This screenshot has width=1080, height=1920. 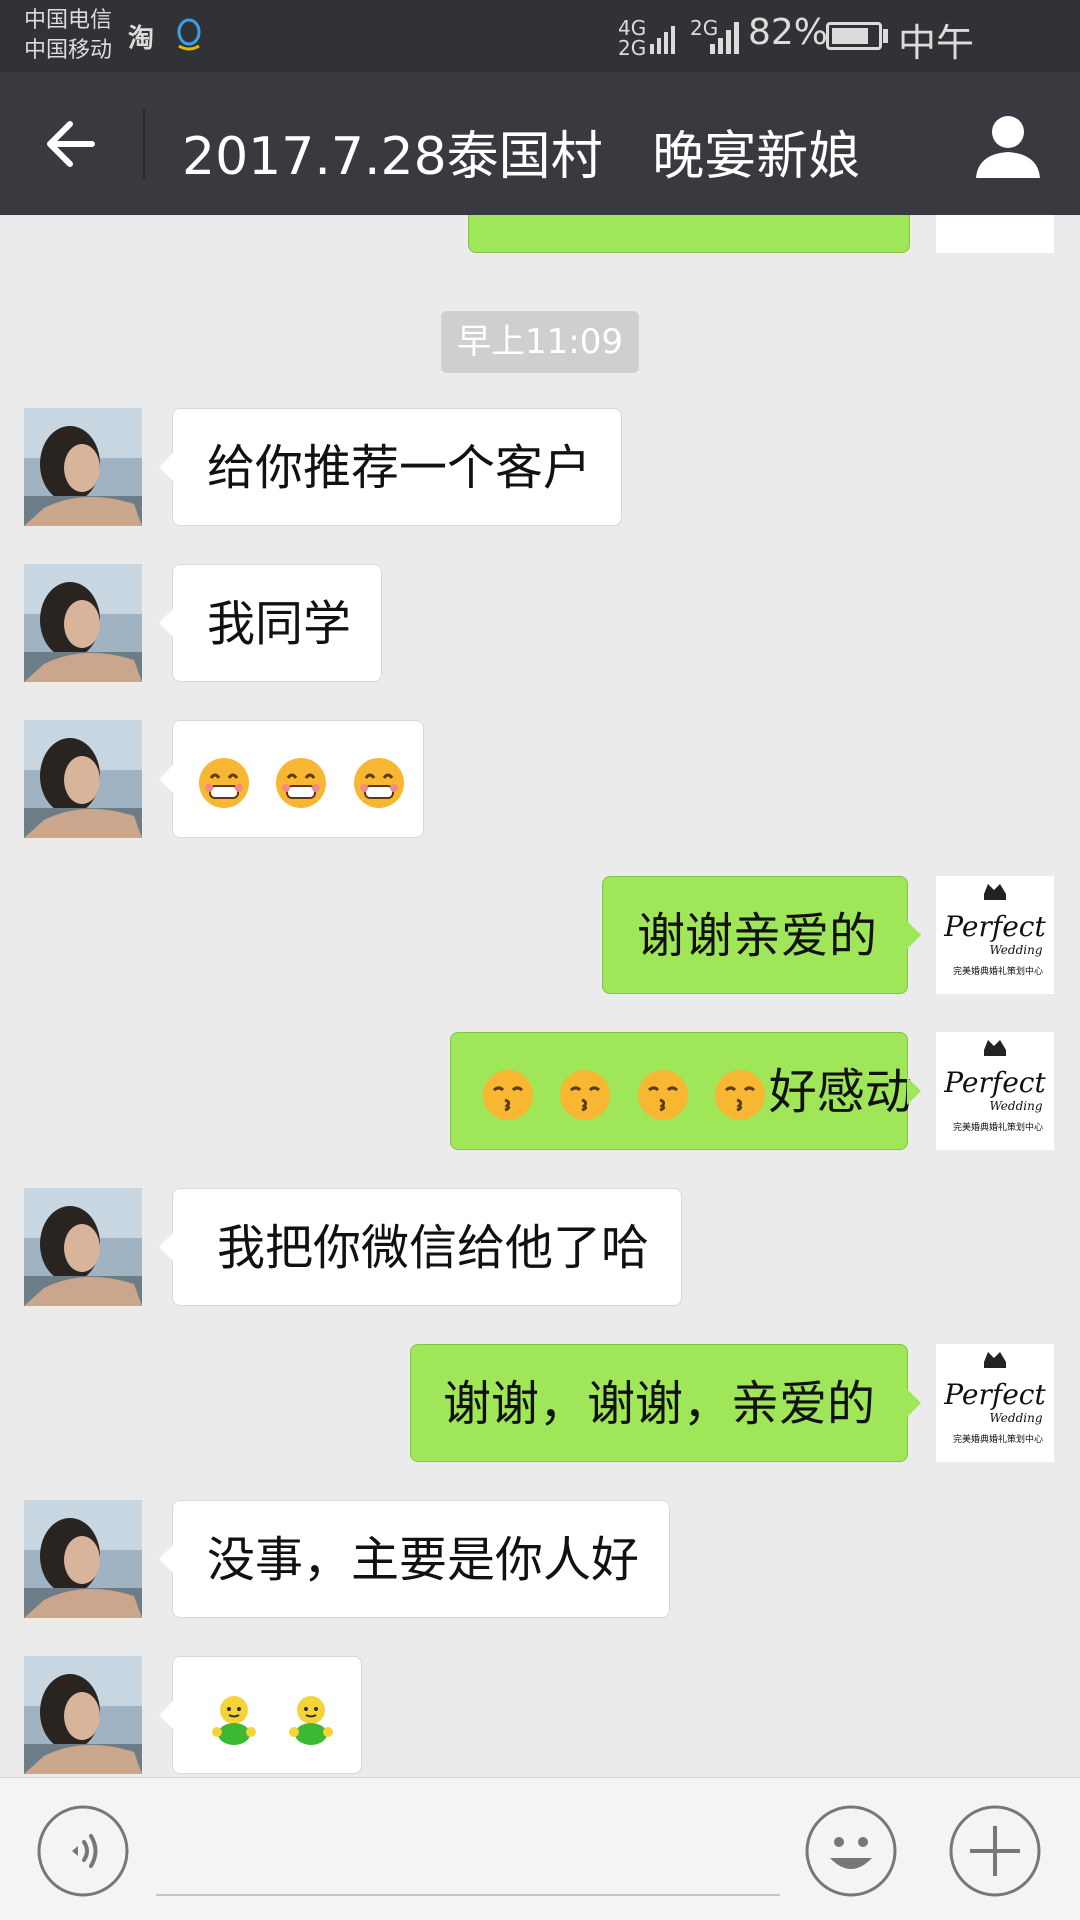 I want to click on more-options-button, so click(x=995, y=1851).